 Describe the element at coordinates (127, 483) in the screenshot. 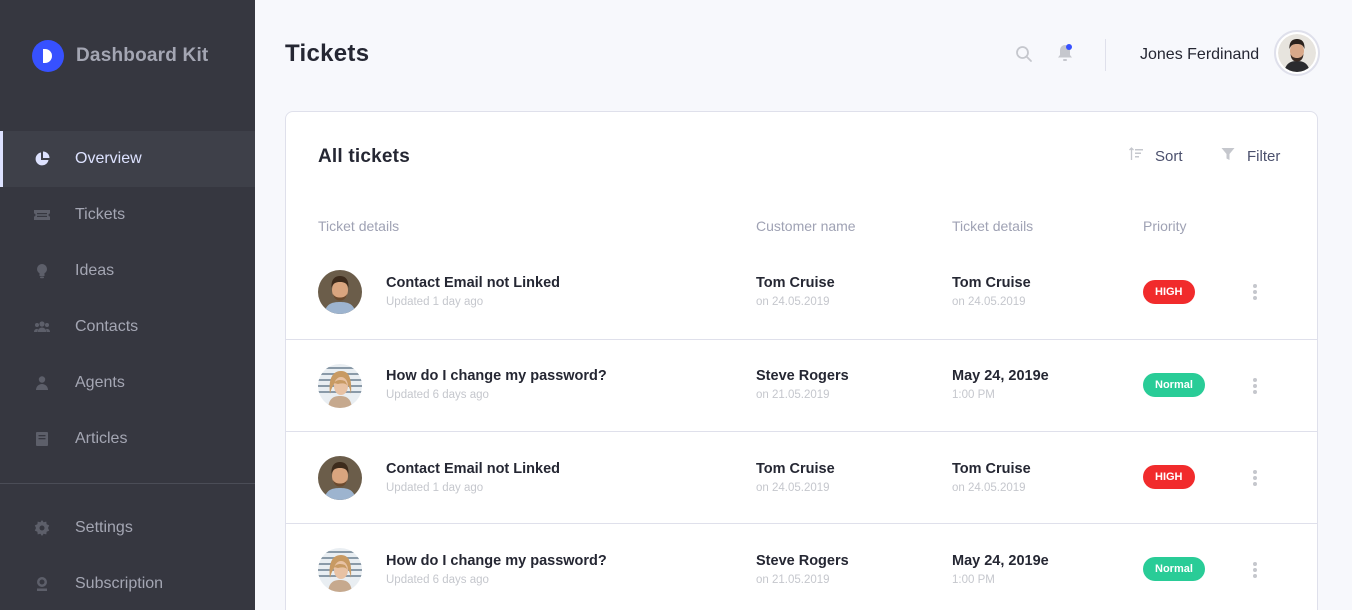

I see `sidebar-divider` at that location.